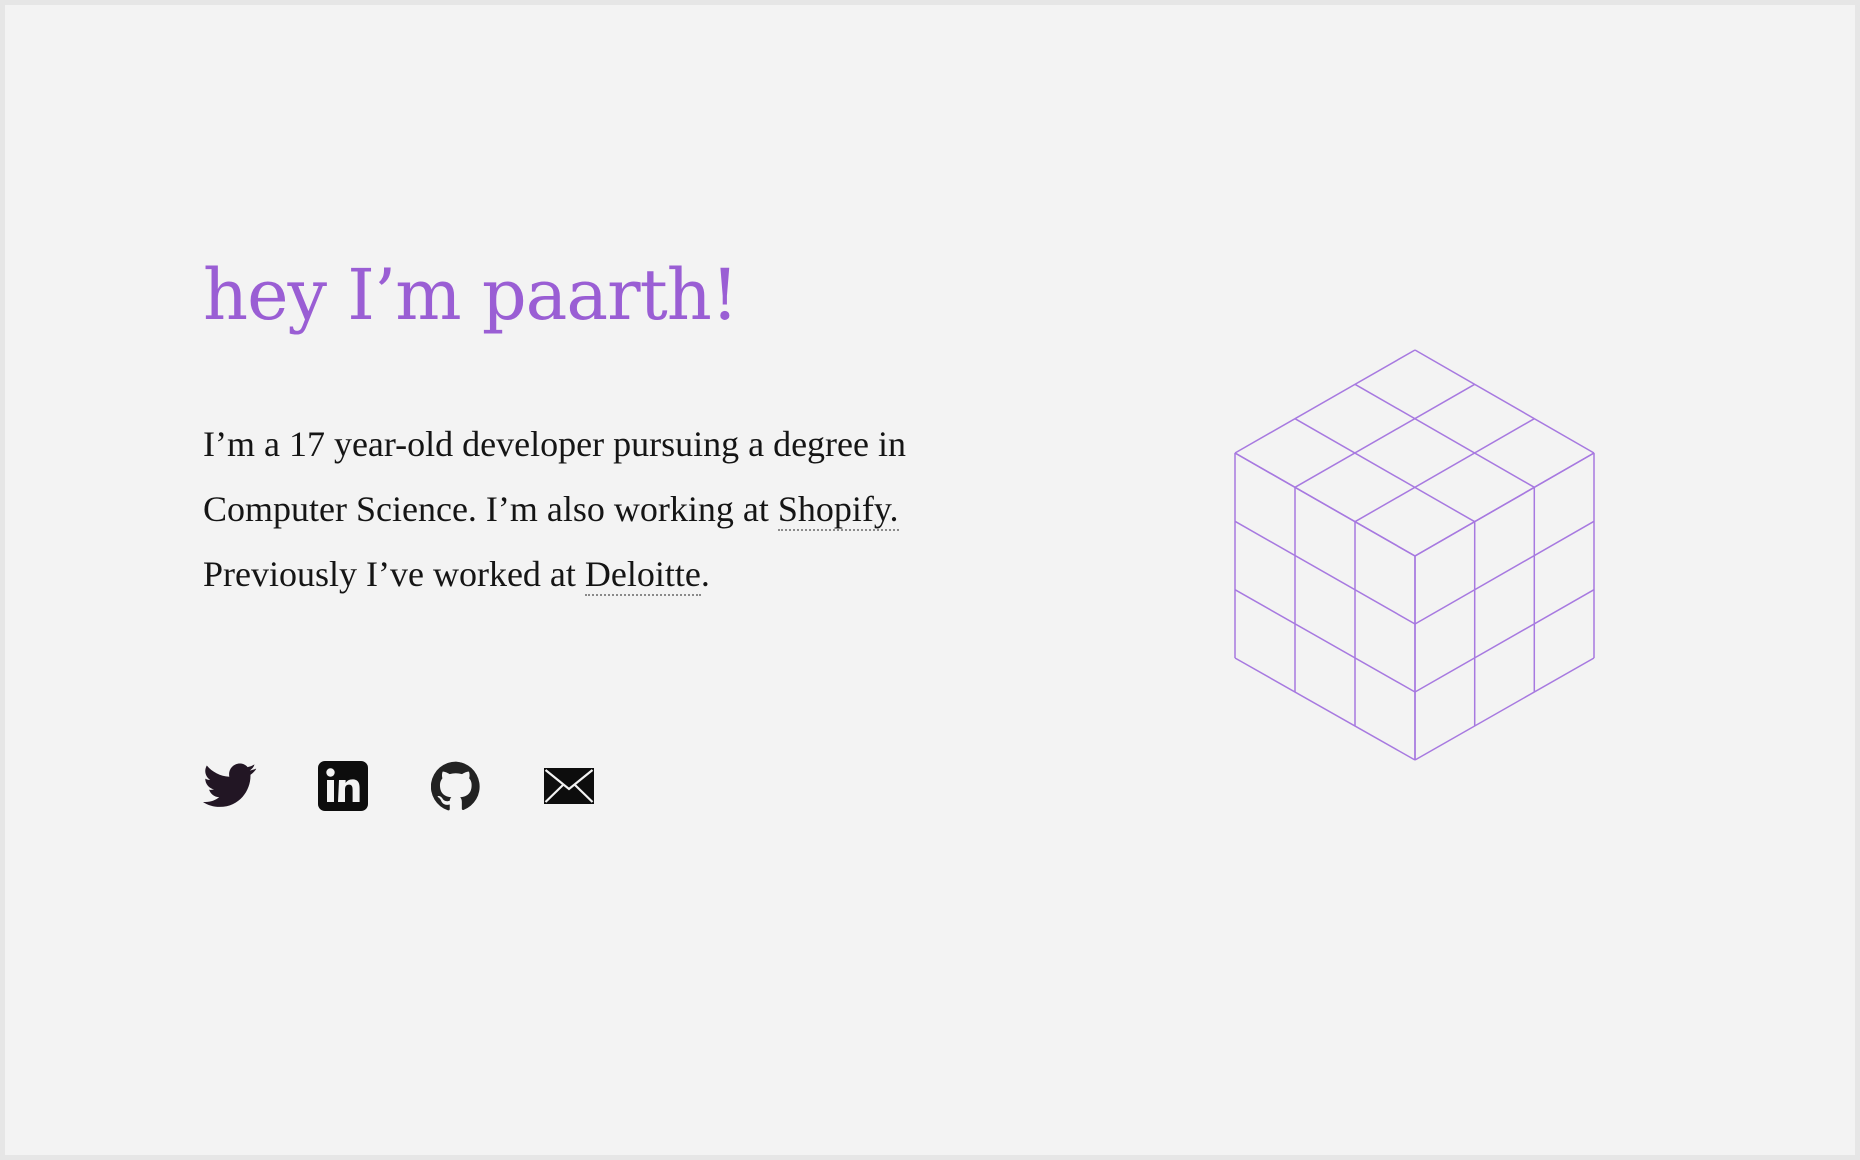  Describe the element at coordinates (642, 575) in the screenshot. I see `deloitte-link: Deloitte` at that location.